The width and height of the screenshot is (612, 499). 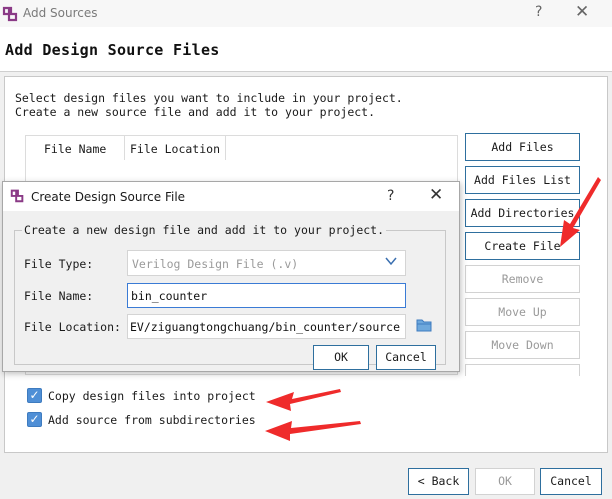 I want to click on file-type-select: Verilog Design File (.v), so click(x=266, y=263).